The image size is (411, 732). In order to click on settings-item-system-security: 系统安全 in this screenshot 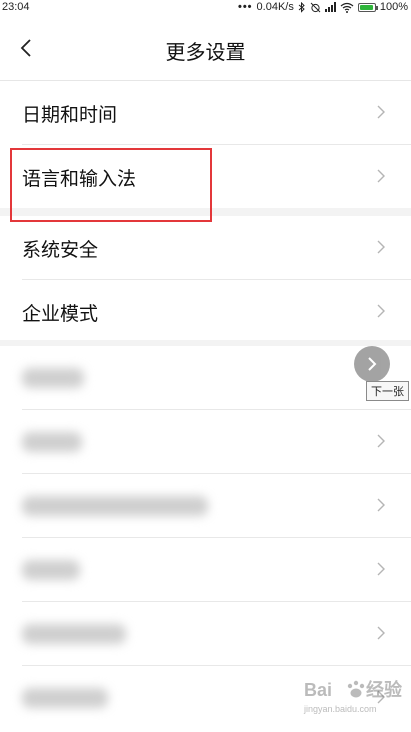, I will do `click(205, 247)`.